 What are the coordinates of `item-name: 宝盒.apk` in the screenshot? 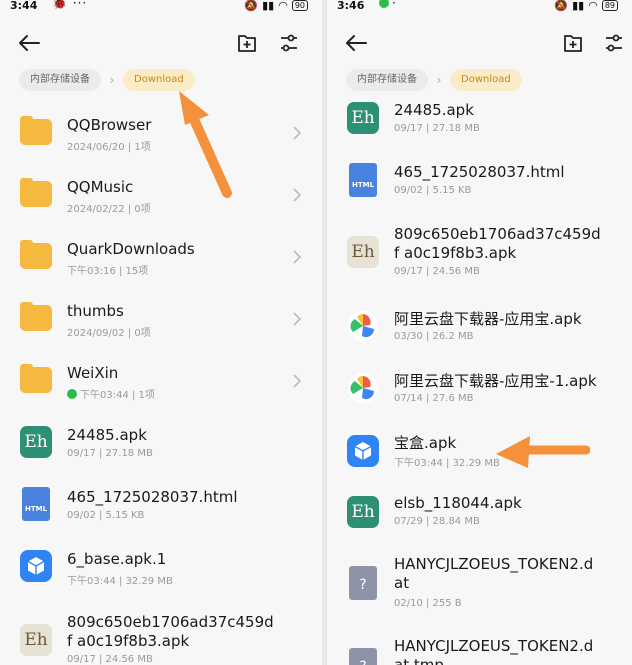 It's located at (425, 443).